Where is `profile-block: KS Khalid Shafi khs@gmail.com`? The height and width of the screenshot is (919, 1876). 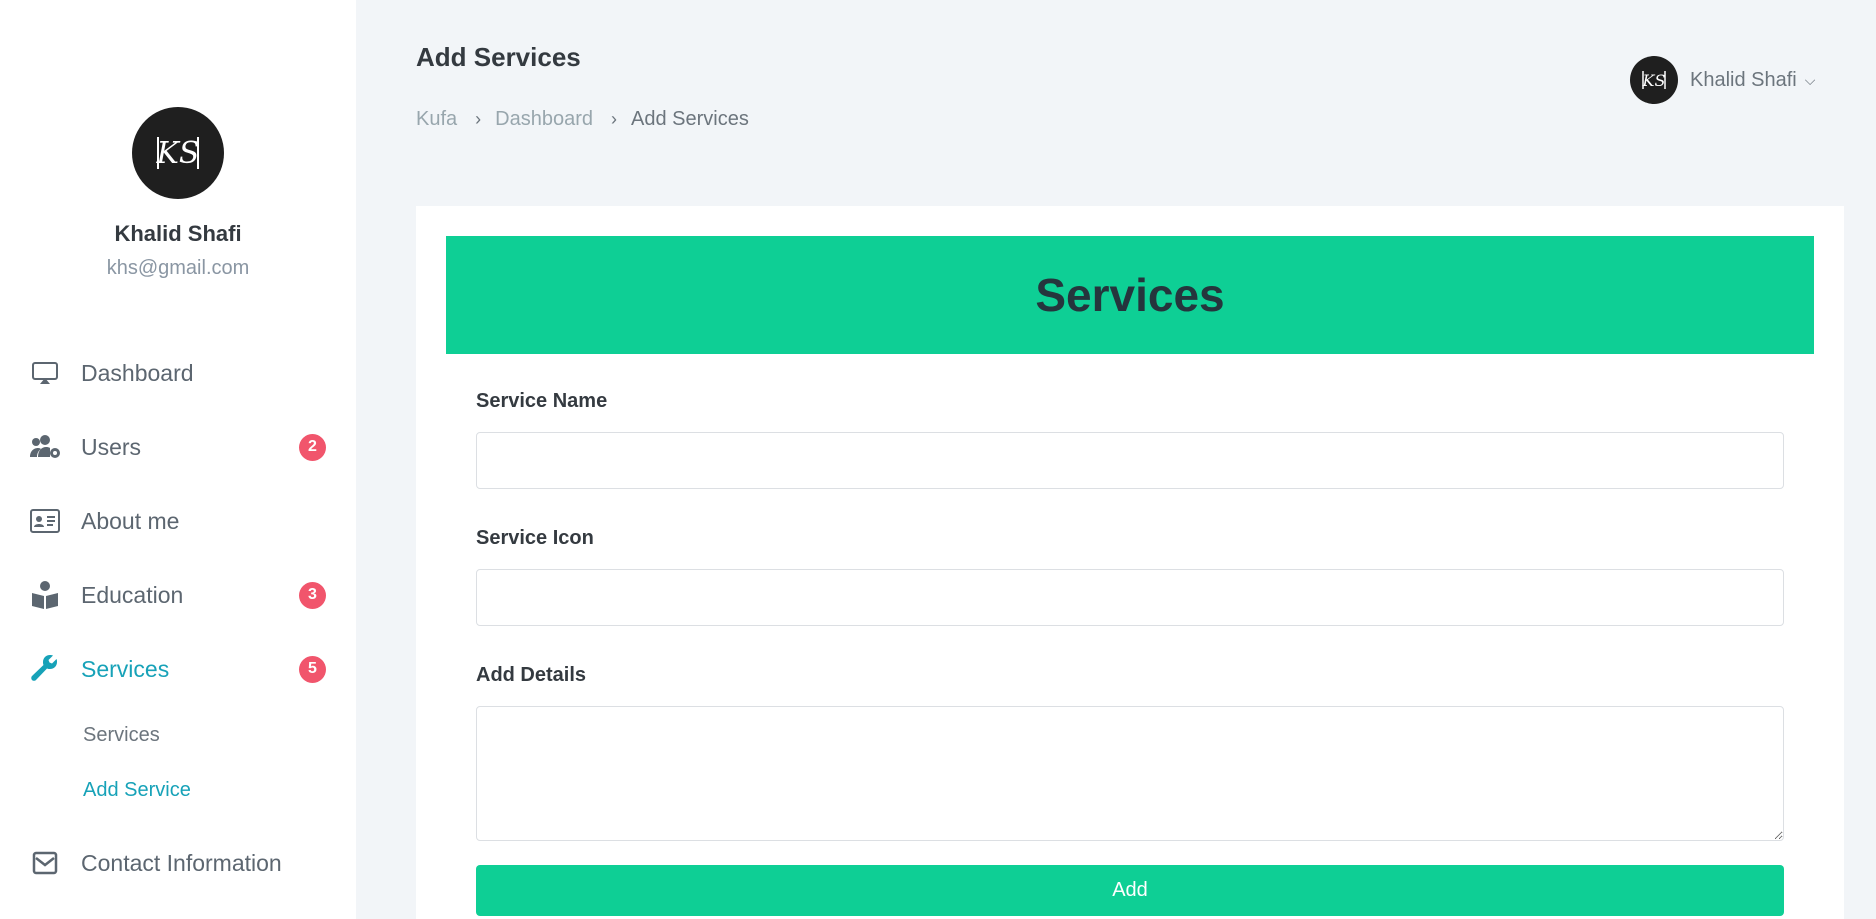 profile-block: KS Khalid Shafi khs@gmail.com is located at coordinates (178, 193).